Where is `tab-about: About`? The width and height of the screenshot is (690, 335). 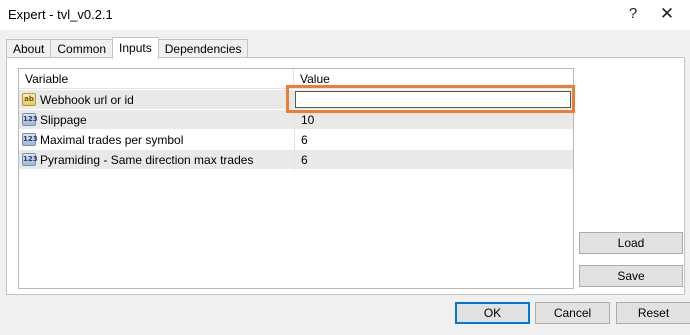 tab-about: About is located at coordinates (29, 48).